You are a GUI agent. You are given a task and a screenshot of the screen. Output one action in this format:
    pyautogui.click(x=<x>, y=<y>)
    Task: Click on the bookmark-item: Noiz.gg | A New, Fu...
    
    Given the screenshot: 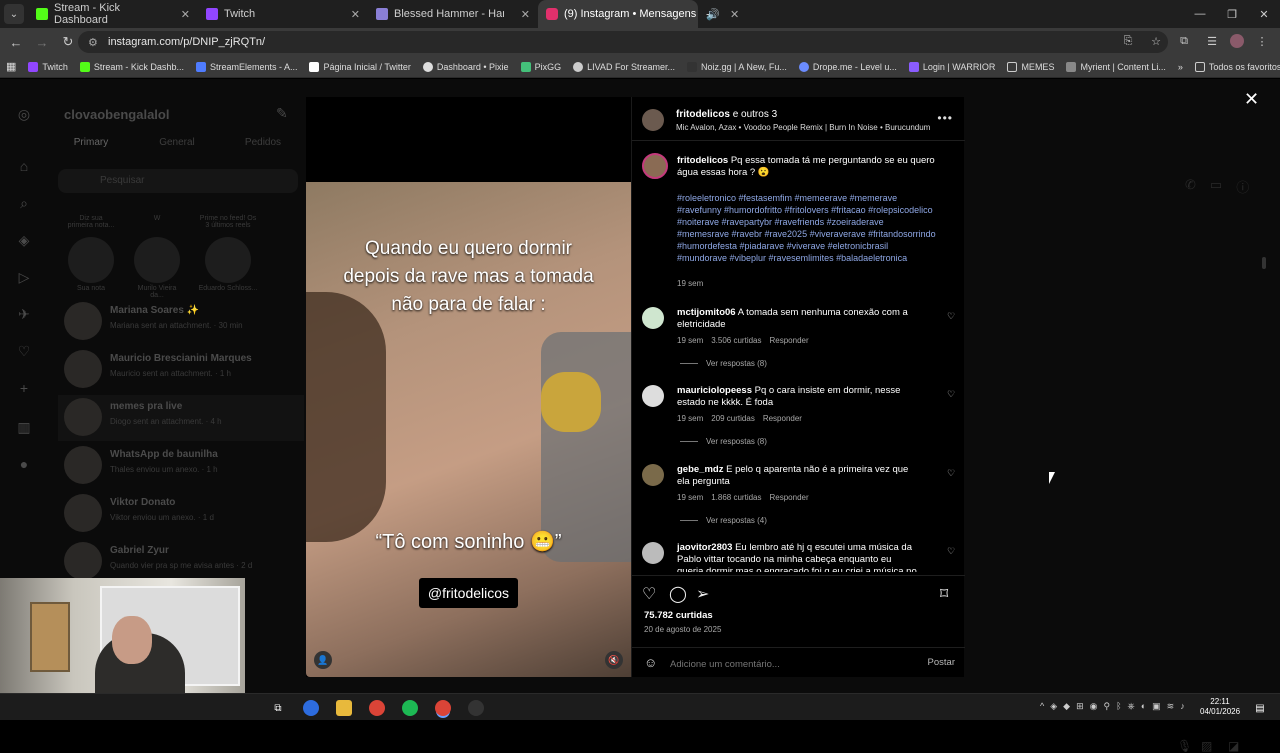 What is the action you would take?
    pyautogui.click(x=737, y=66)
    